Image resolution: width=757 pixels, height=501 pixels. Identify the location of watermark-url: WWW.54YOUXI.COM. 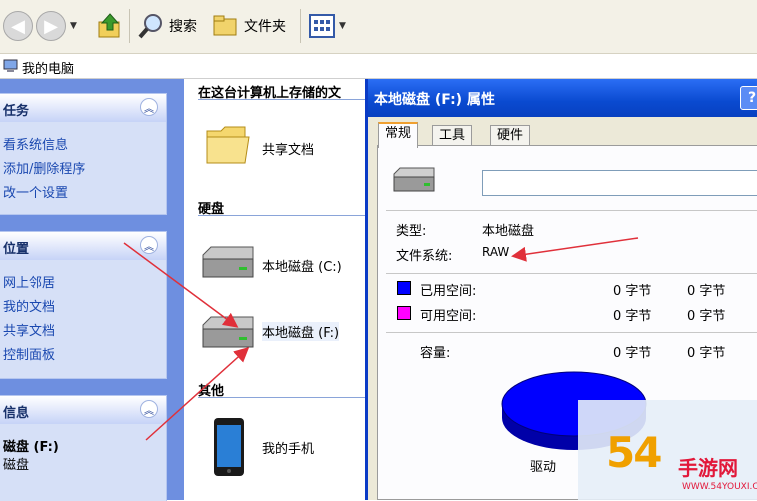
(719, 487).